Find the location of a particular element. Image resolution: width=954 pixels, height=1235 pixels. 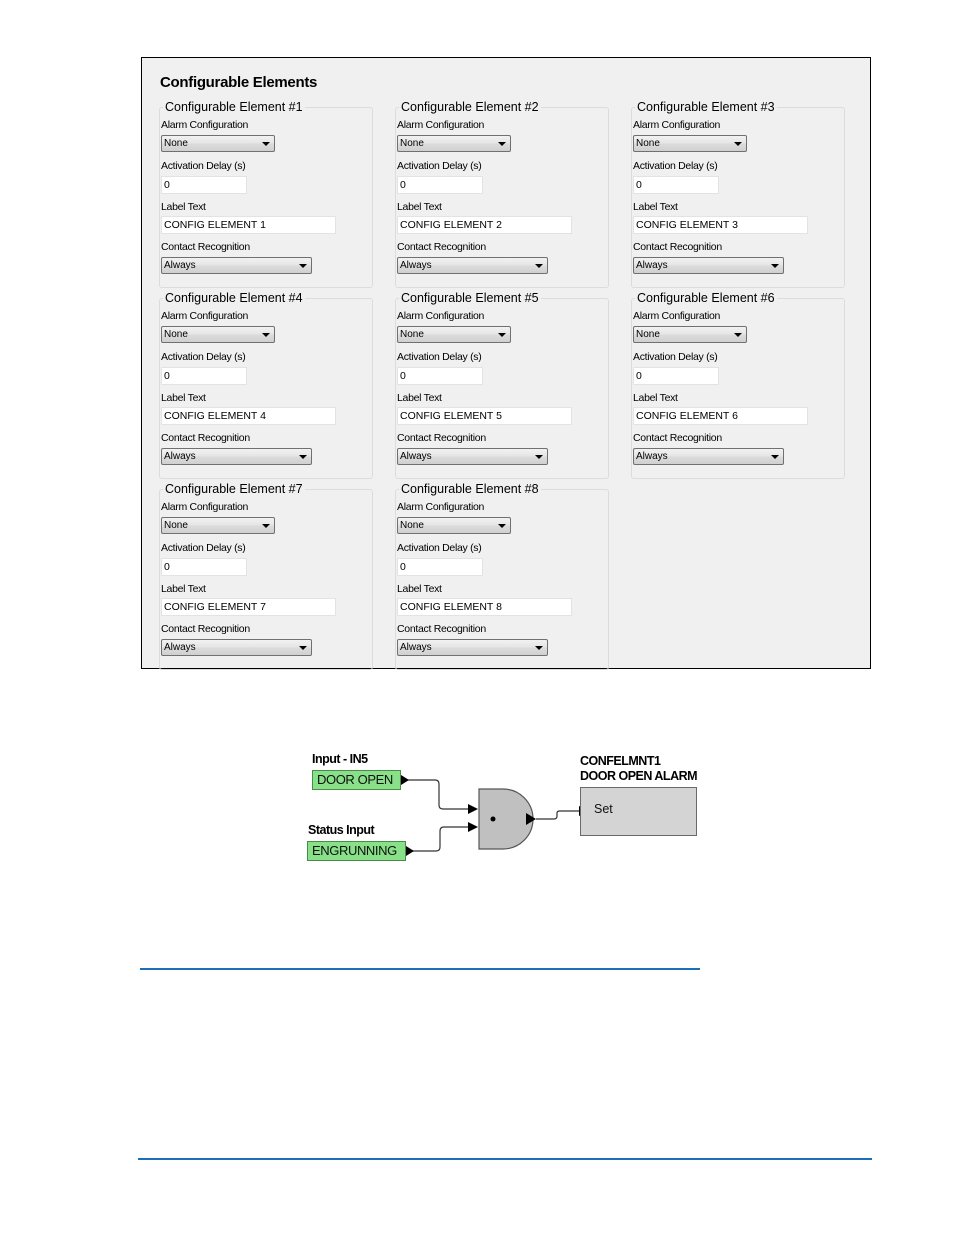

wire-input1 is located at coordinates (437, 794).